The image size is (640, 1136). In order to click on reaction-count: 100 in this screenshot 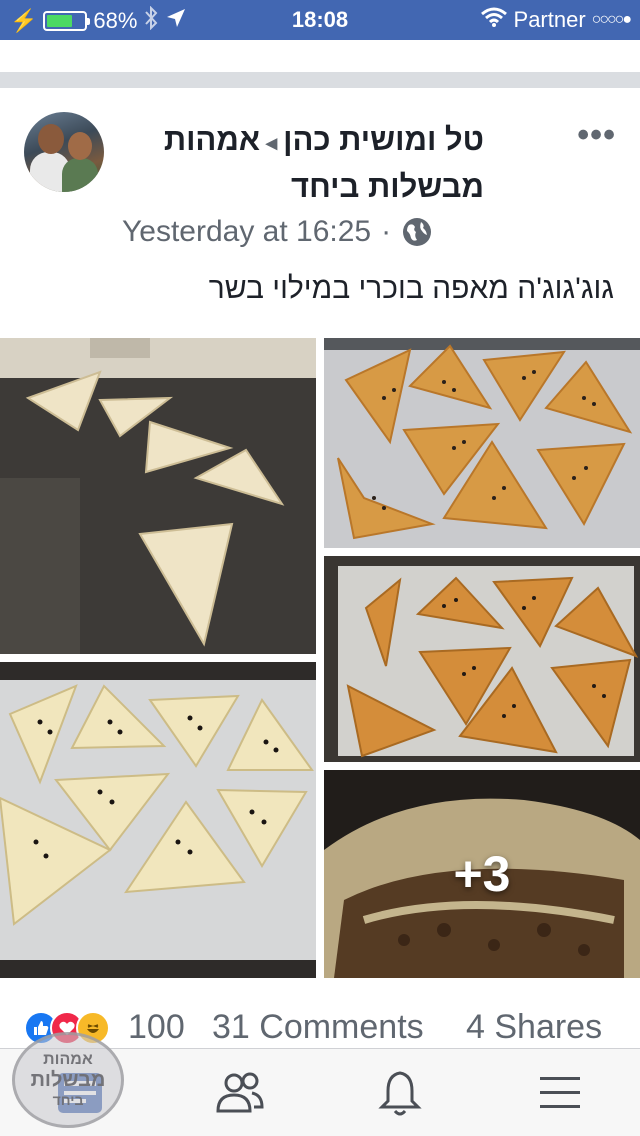, I will do `click(156, 1027)`.